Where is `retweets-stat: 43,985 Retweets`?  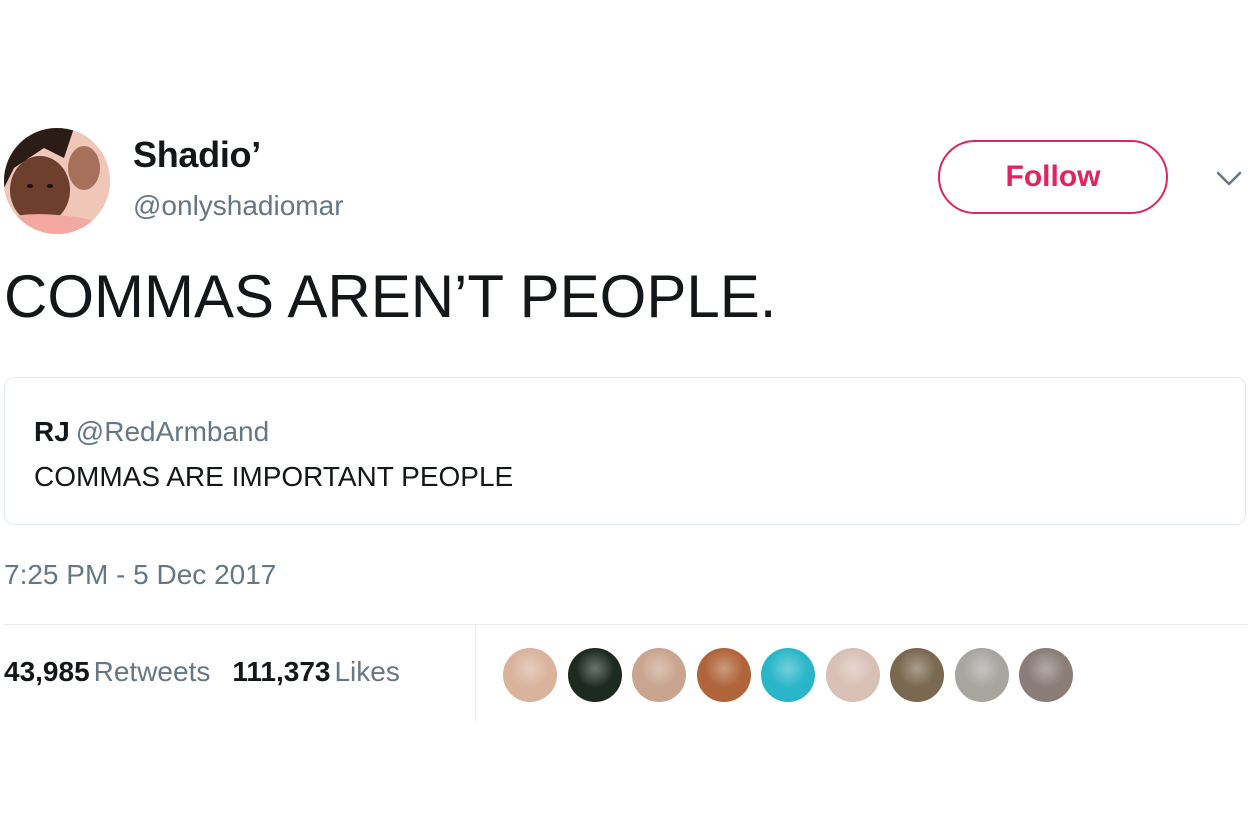
retweets-stat: 43,985 Retweets is located at coordinates (107, 671).